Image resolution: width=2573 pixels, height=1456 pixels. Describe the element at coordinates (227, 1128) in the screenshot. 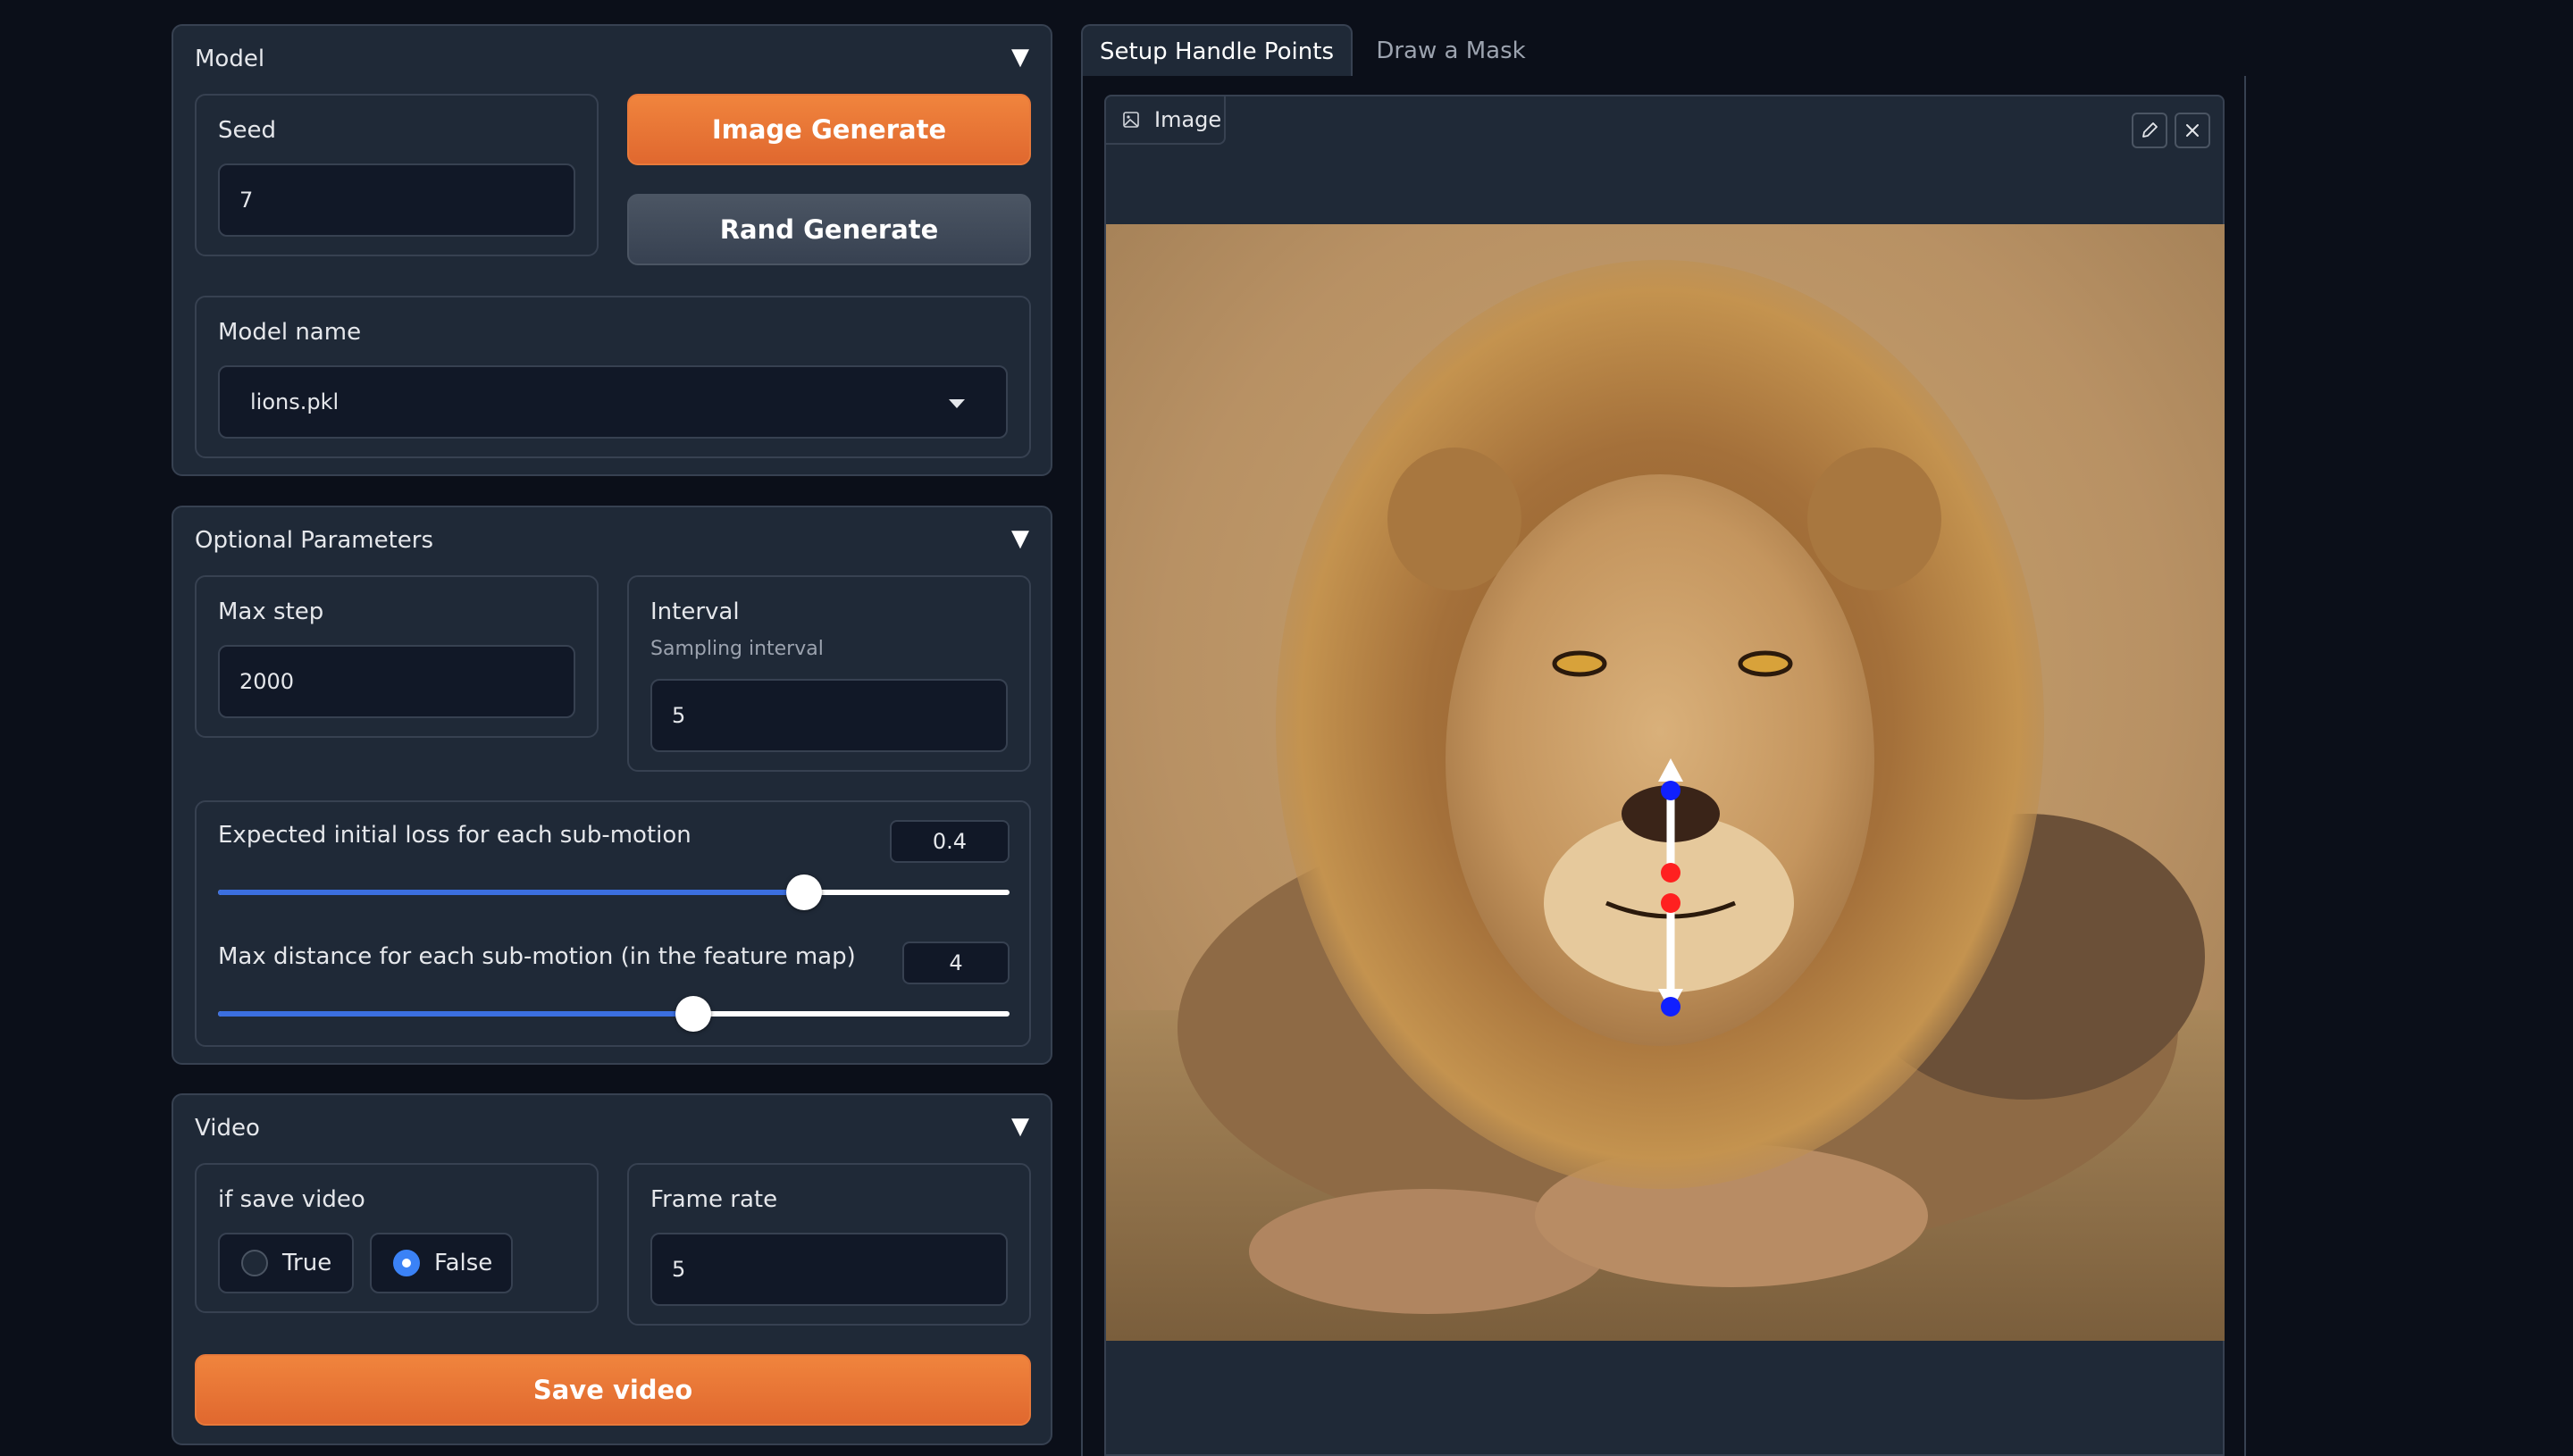

I see `video-panel-title: Video` at that location.